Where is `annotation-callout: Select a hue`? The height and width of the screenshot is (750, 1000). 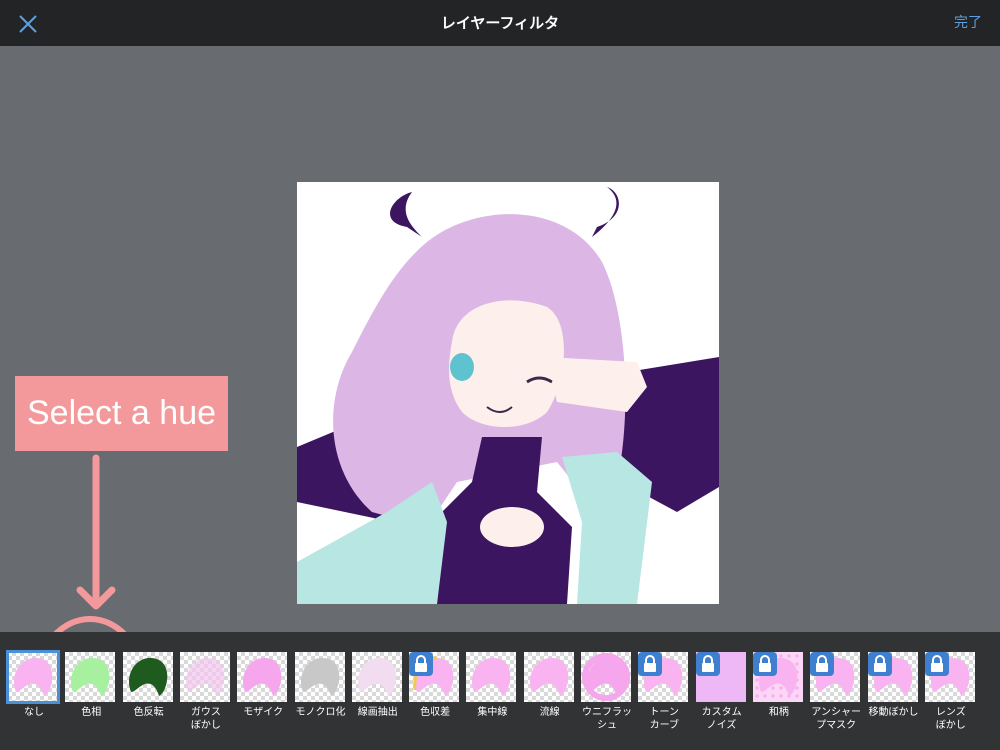 annotation-callout: Select a hue is located at coordinates (121, 413).